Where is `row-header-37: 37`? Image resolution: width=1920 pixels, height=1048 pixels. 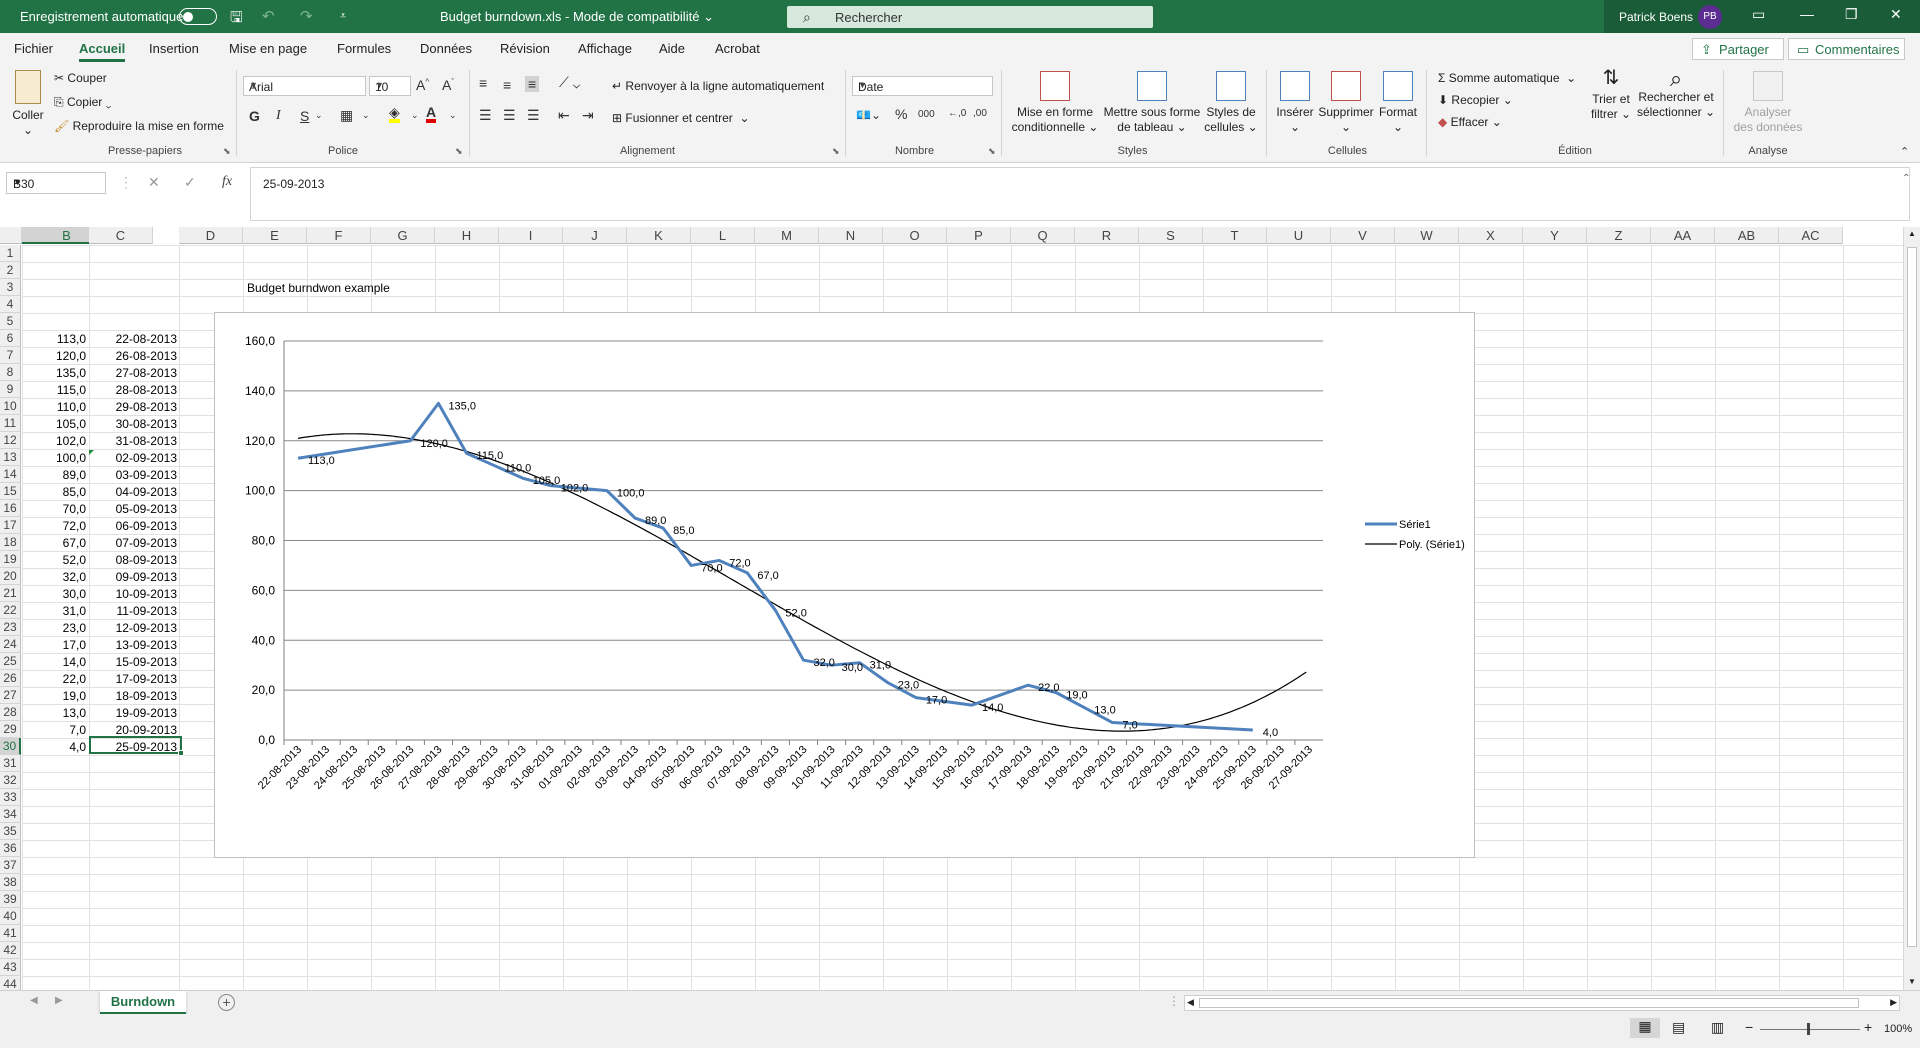 row-header-37: 37 is located at coordinates (10, 865).